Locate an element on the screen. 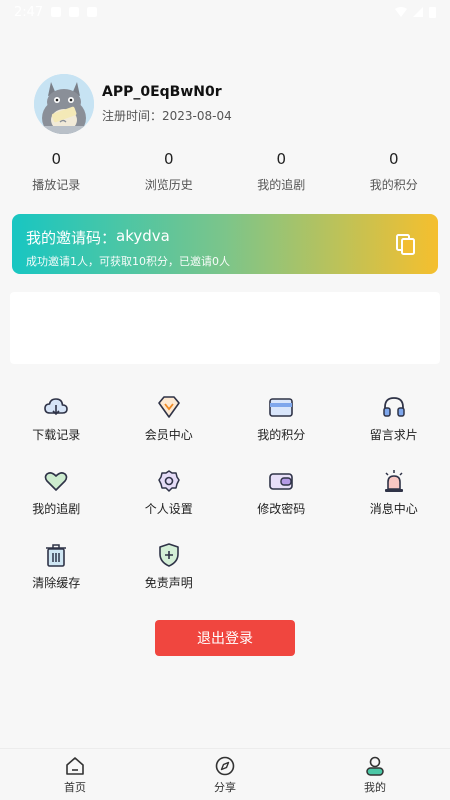 The height and width of the screenshot is (800, 450). nav-share: 分享 is located at coordinates (225, 774).